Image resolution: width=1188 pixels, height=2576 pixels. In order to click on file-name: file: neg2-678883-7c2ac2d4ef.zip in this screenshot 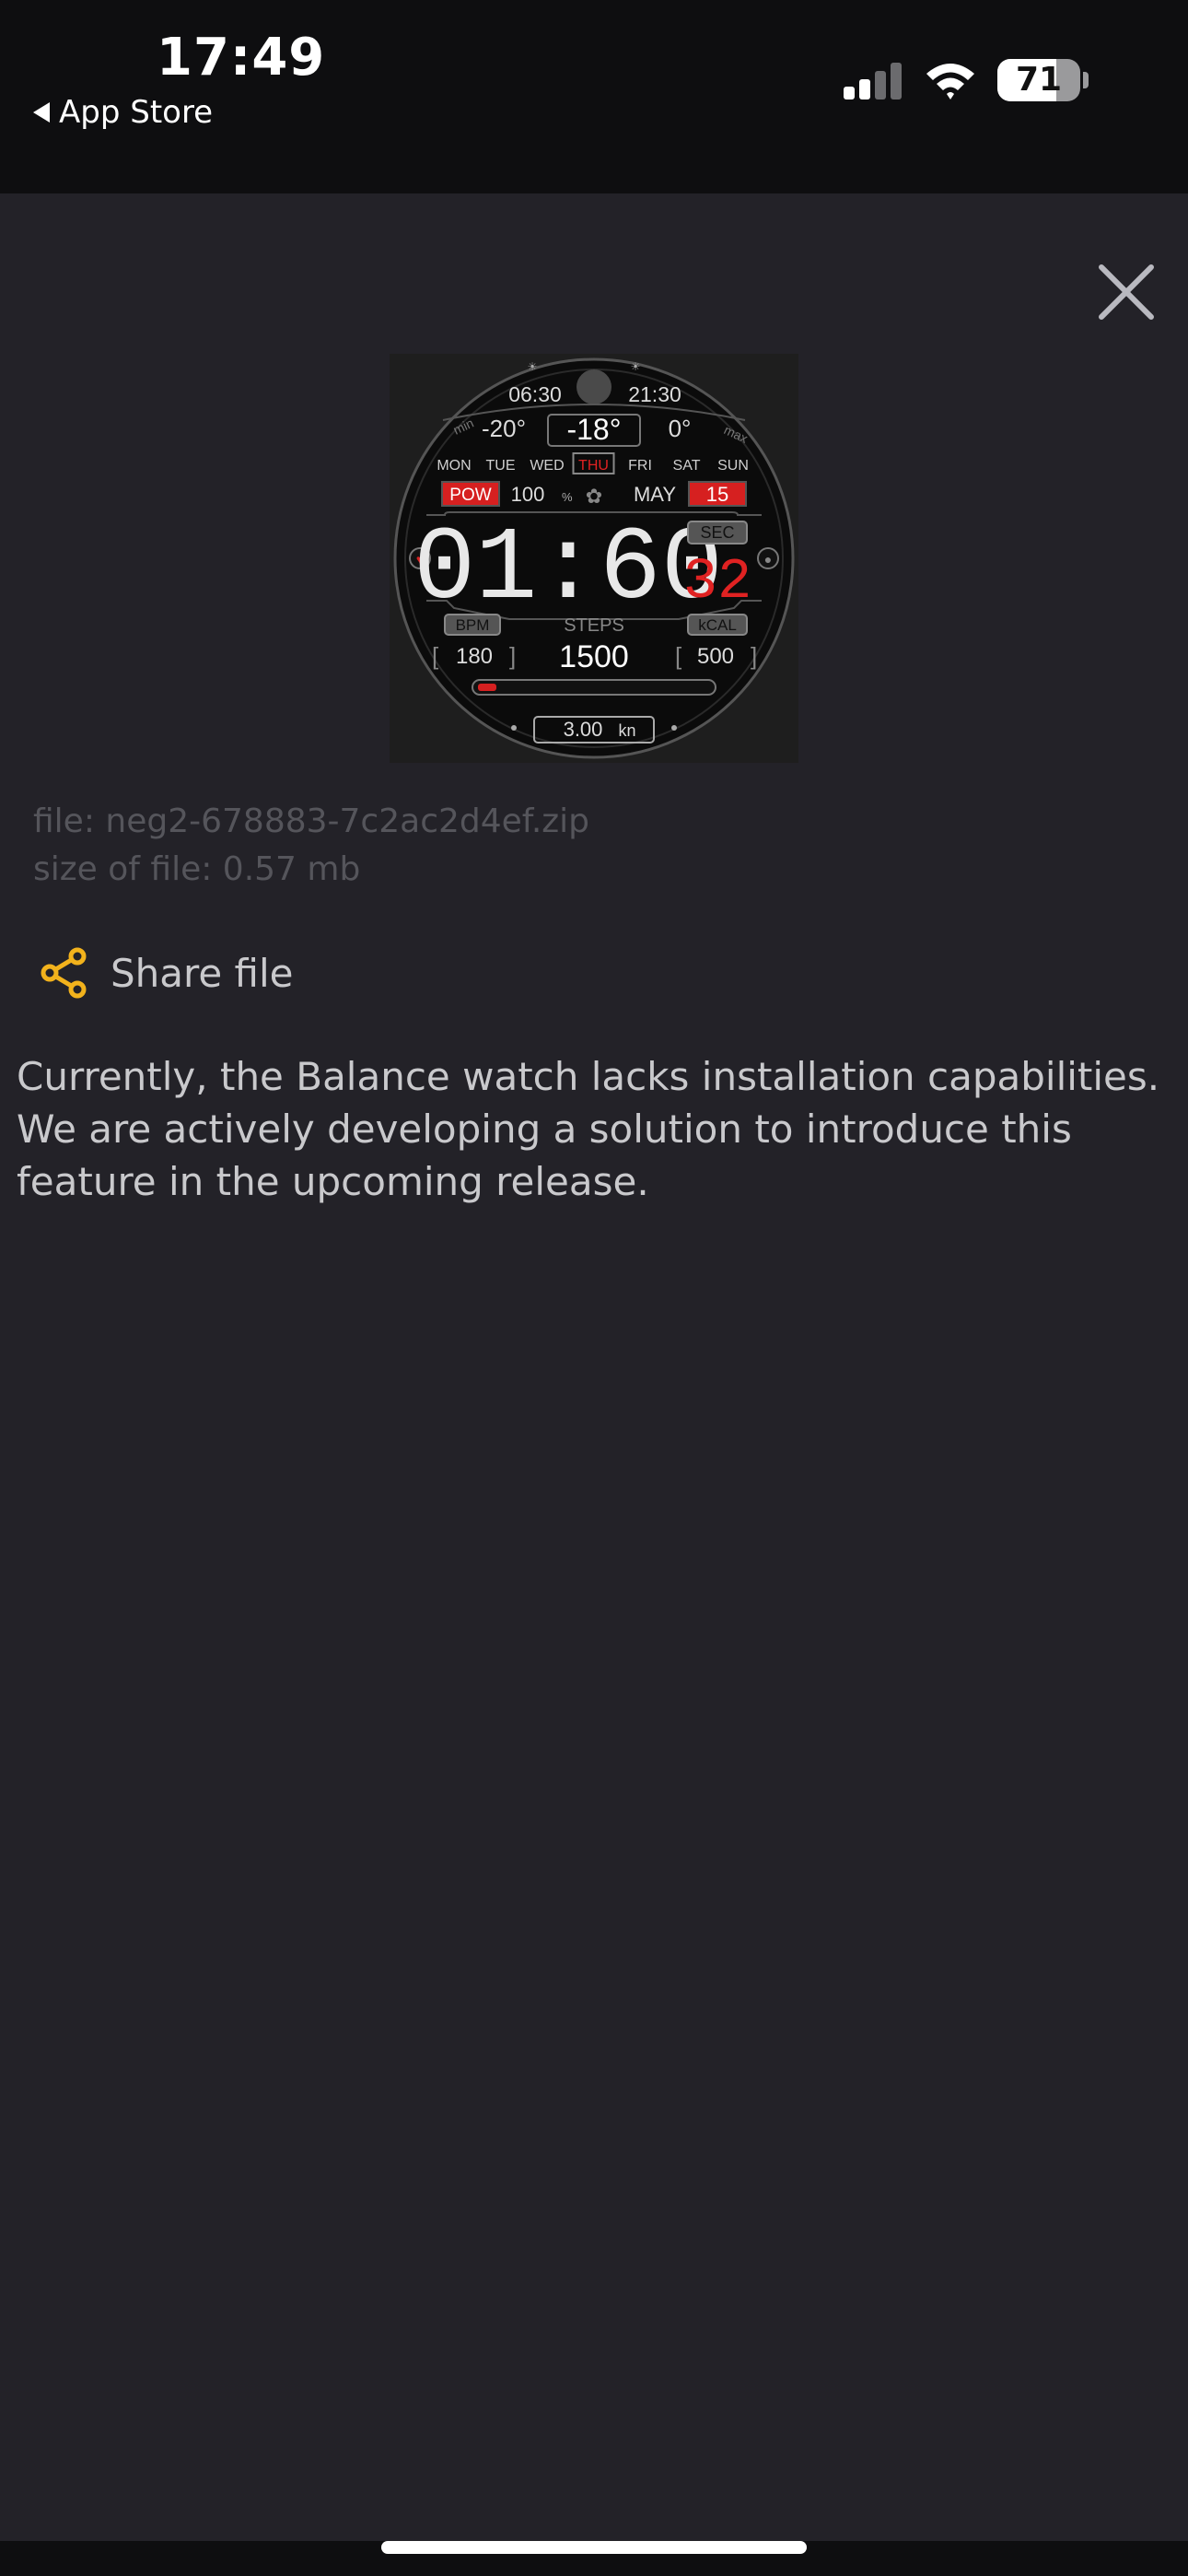, I will do `click(311, 821)`.